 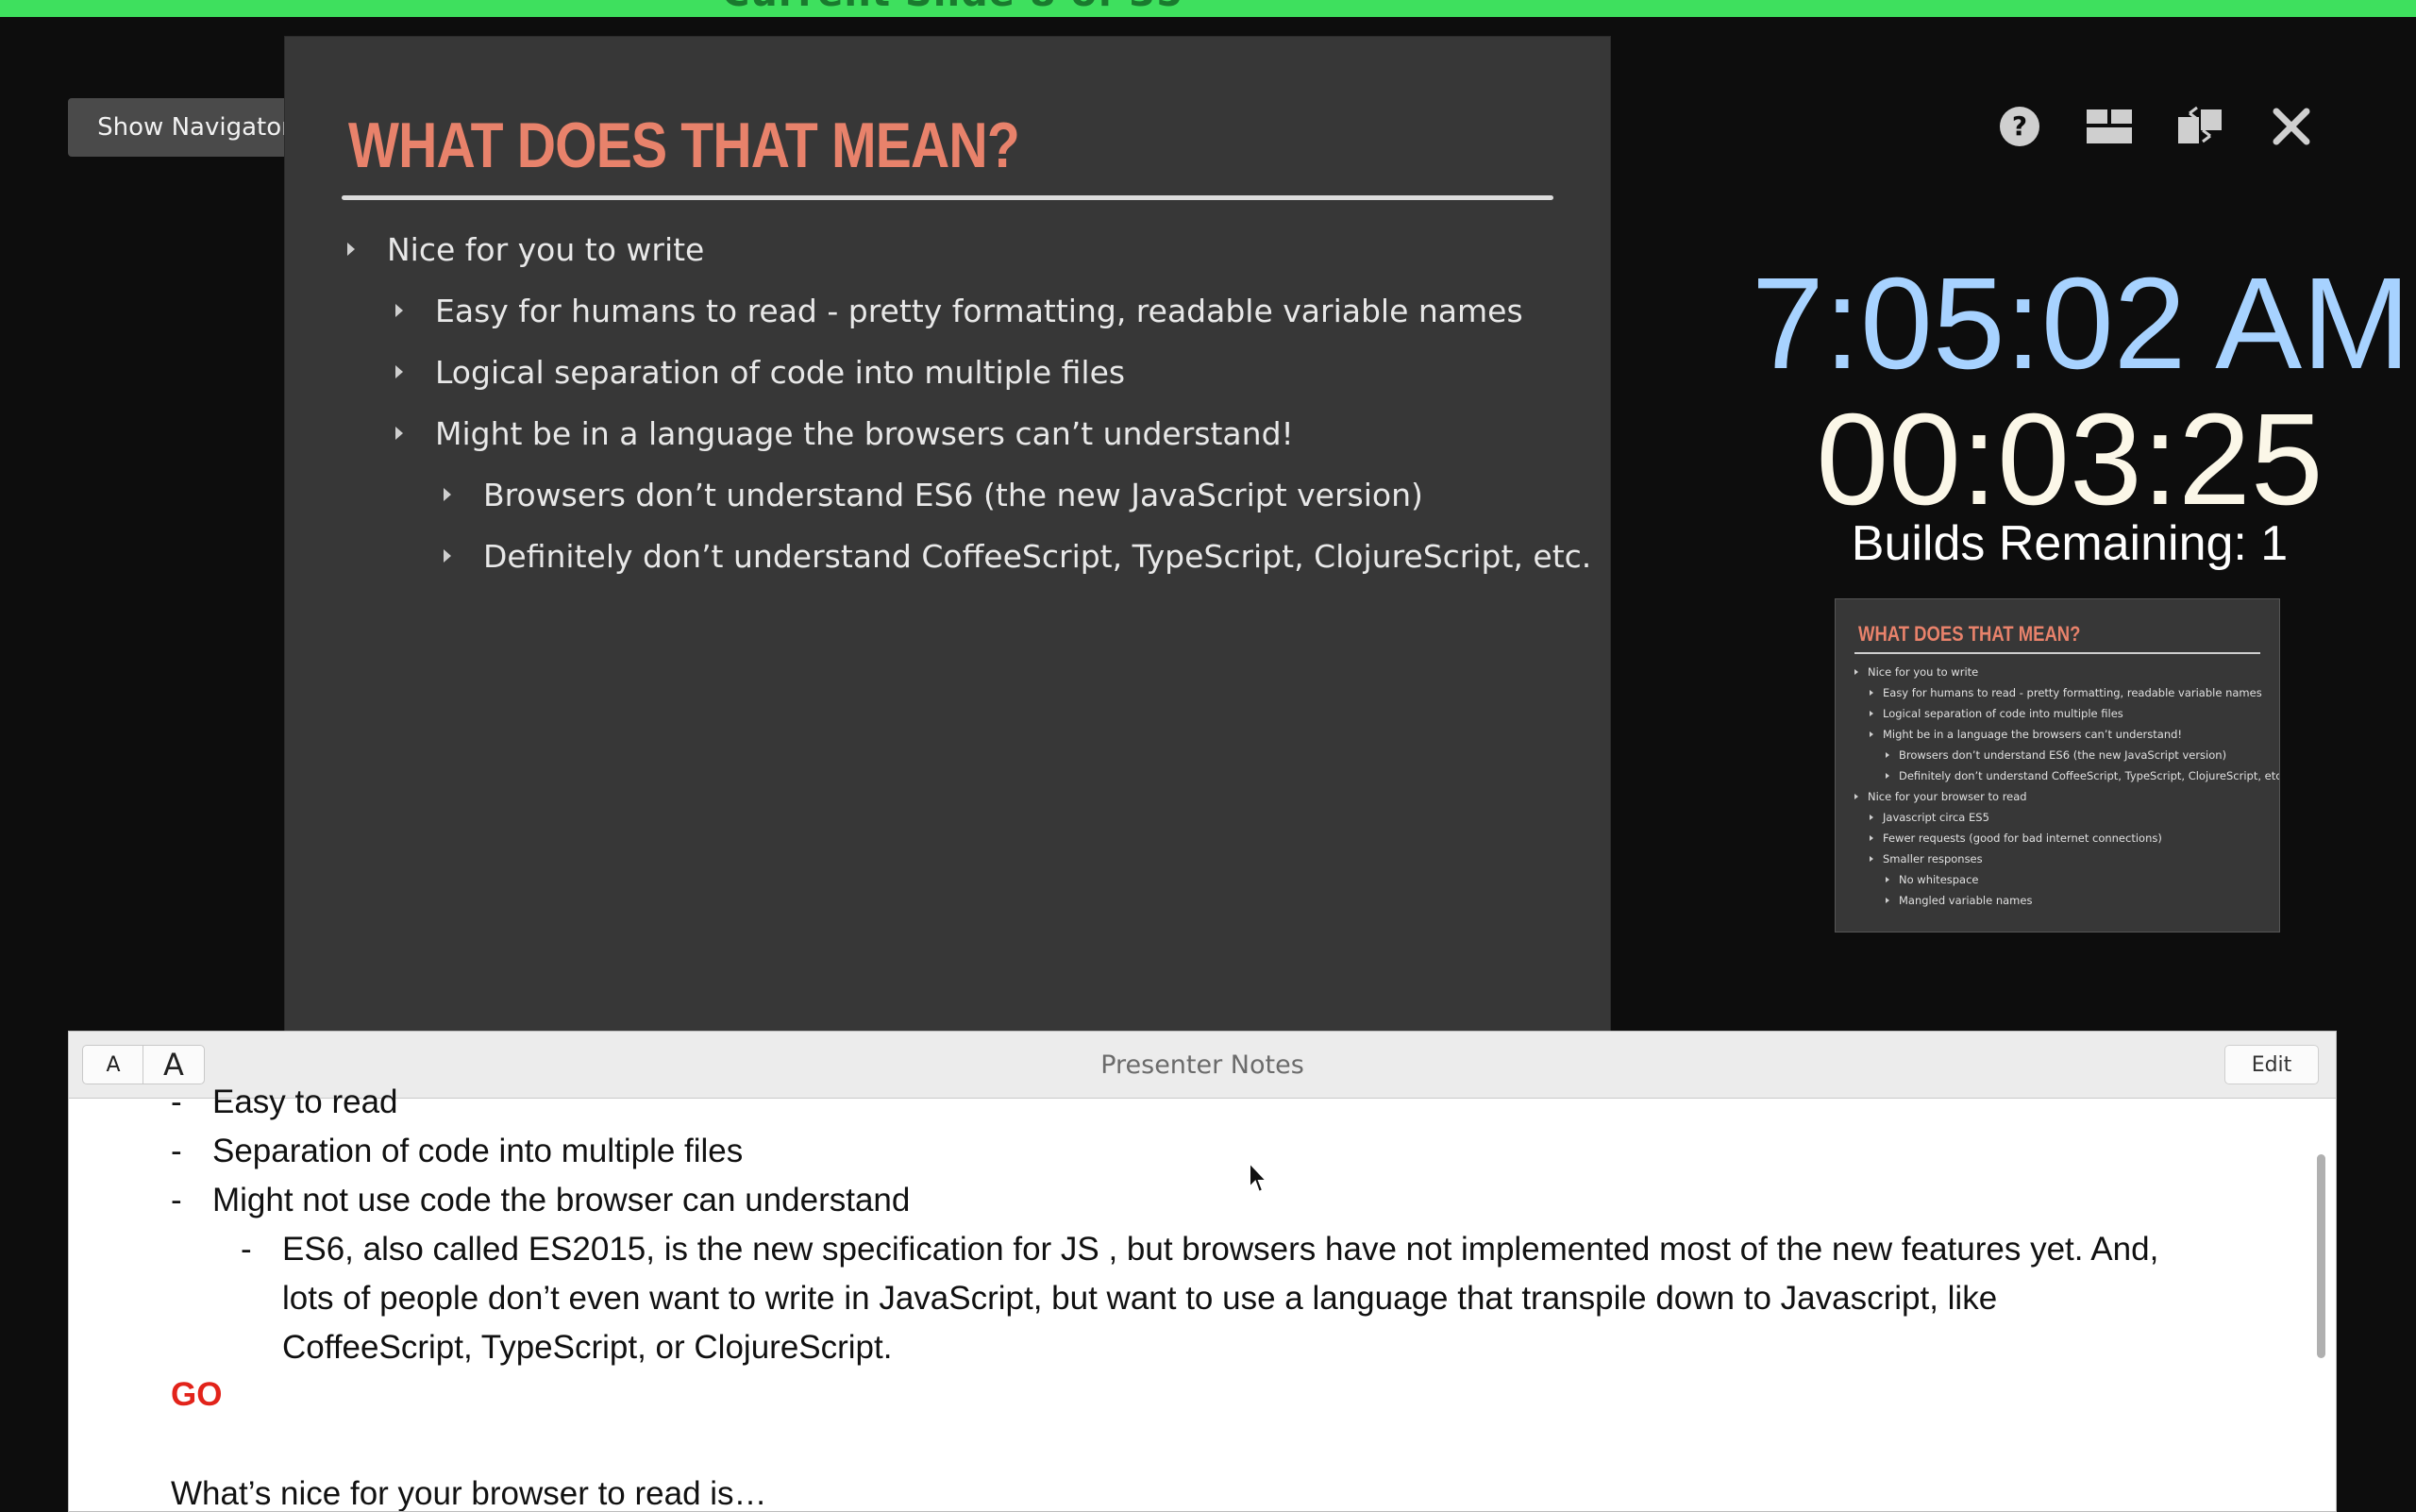 I want to click on preview-bullet: Nice for you to write, so click(x=1916, y=672).